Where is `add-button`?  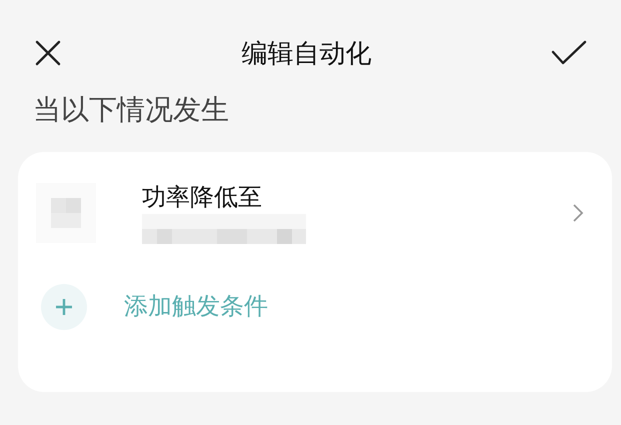
add-button is located at coordinates (64, 307).